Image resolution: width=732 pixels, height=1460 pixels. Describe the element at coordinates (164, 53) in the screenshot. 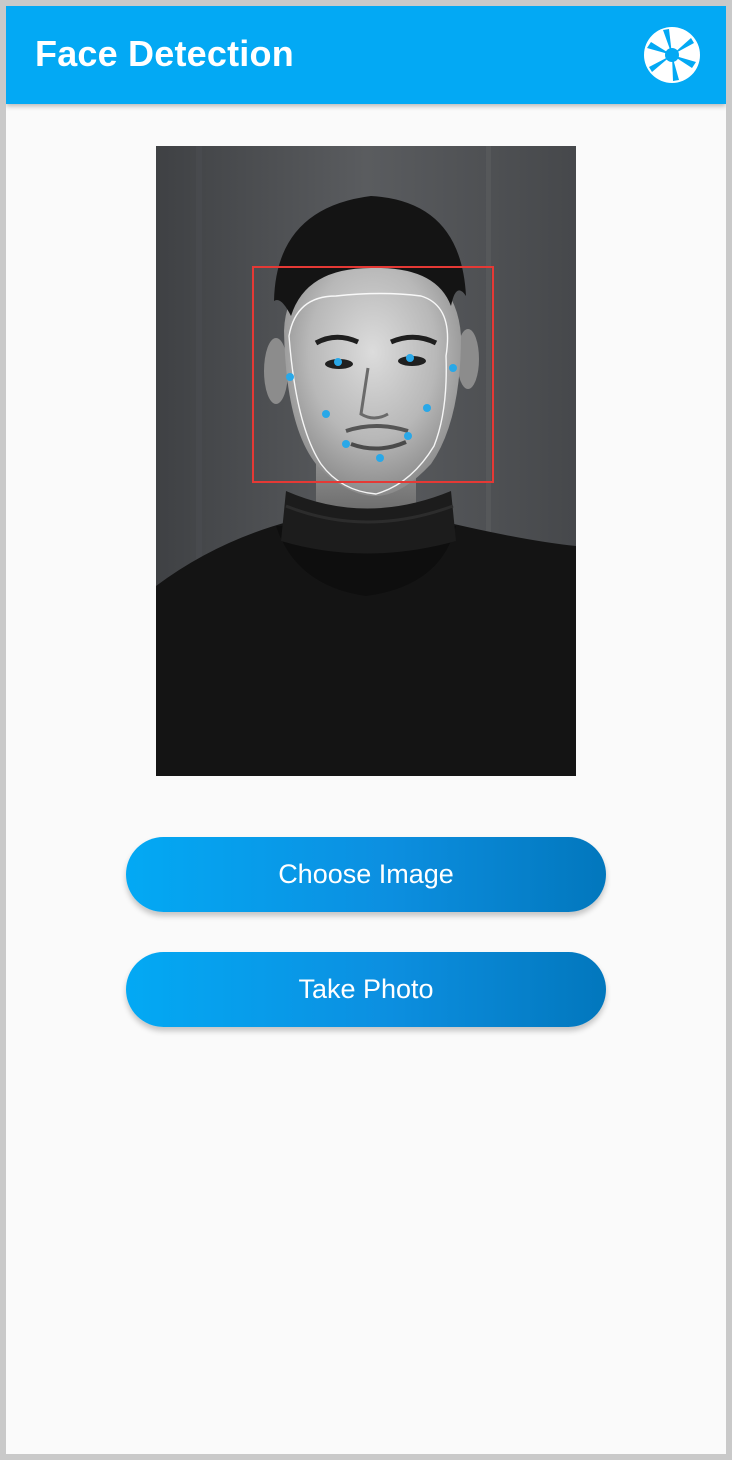

I see `app-title: Face Detection` at that location.